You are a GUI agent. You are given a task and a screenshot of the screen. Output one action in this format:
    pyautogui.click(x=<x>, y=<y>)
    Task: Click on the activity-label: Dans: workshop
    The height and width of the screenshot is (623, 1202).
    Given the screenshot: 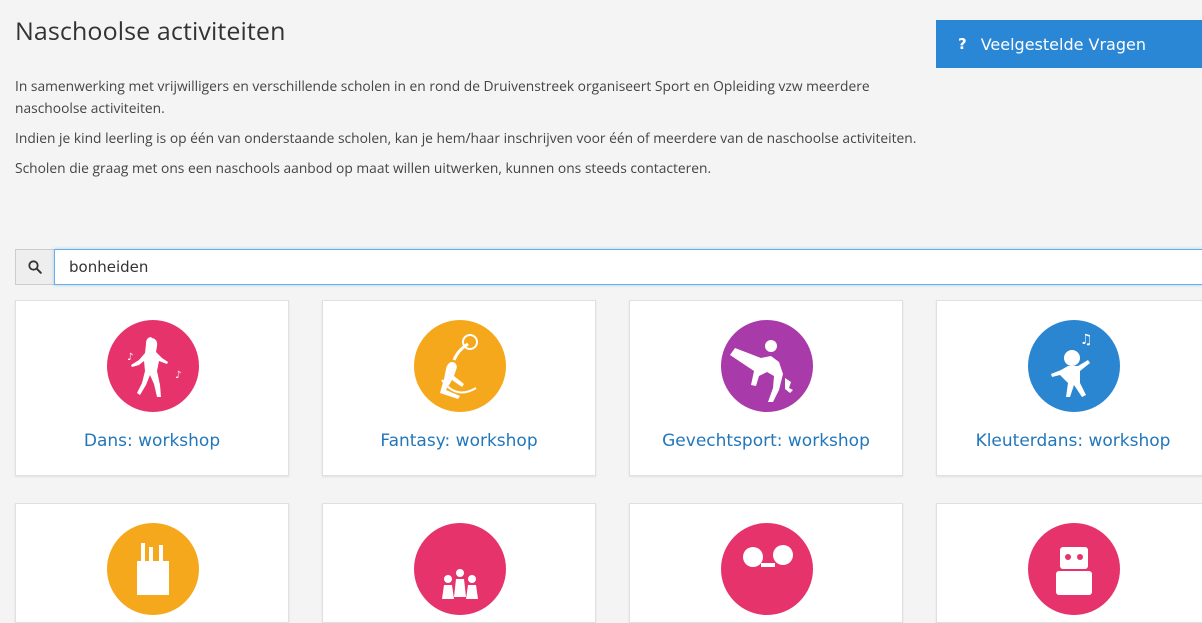 What is the action you would take?
    pyautogui.click(x=152, y=441)
    